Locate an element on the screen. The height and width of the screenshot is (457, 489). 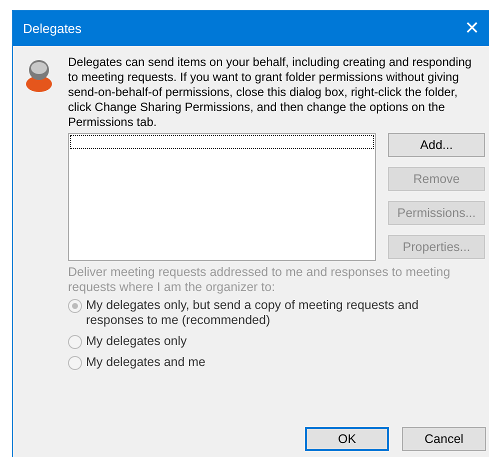
delivery-prompt: Deliver meeting requests addressed to me and responses to meeting requests where I am the organizer to: is located at coordinates (260, 280).